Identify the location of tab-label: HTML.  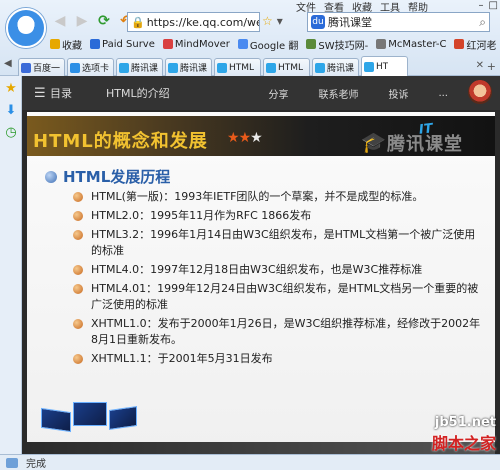
(291, 67).